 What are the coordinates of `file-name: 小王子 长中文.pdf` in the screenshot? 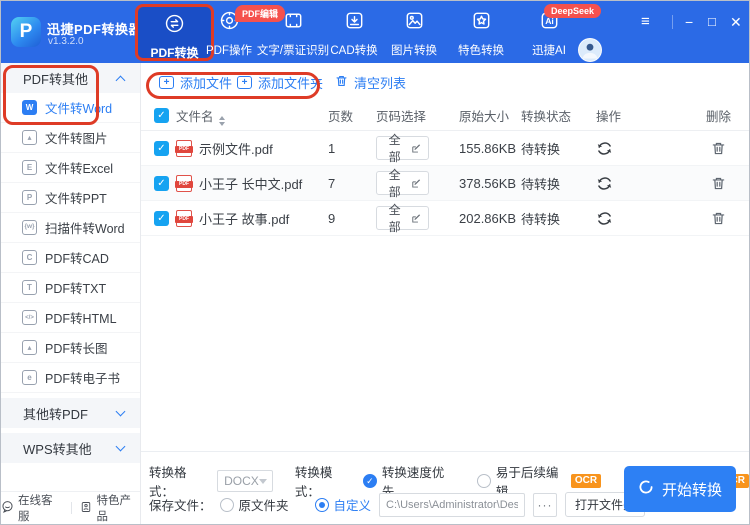 It's located at (251, 184).